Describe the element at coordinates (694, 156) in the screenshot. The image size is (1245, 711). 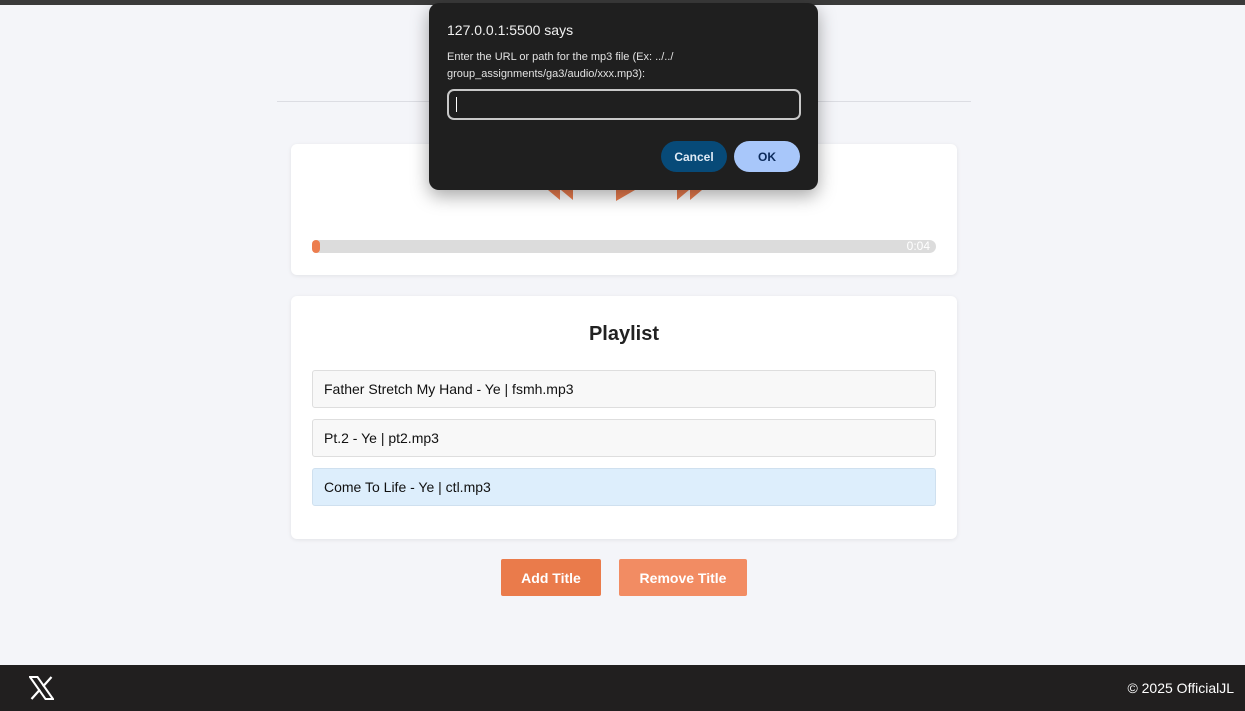
I see `cancel-button: Cancel` at that location.